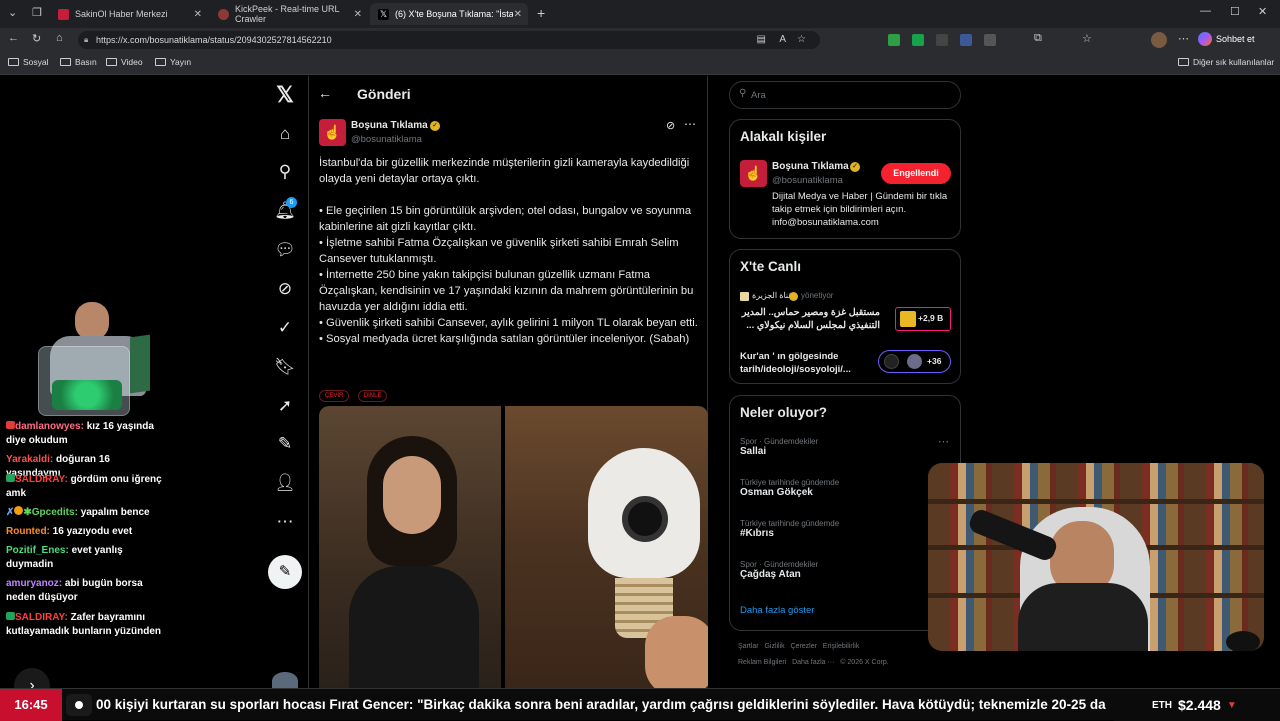 The width and height of the screenshot is (1280, 721). What do you see at coordinates (285, 367) in the screenshot?
I see `bookmarks-icon: 🔖︎` at bounding box center [285, 367].